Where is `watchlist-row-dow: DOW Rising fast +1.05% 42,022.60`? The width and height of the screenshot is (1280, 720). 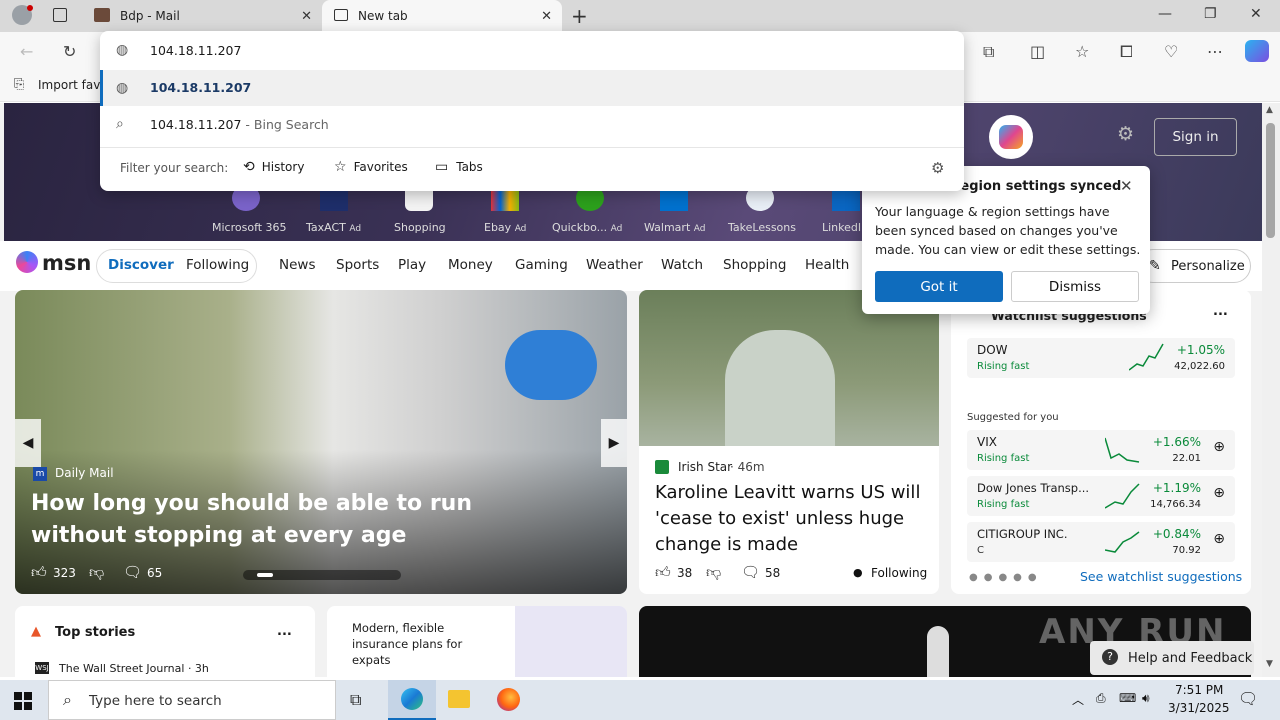
watchlist-row-dow: DOW Rising fast +1.05% 42,022.60 is located at coordinates (1101, 358).